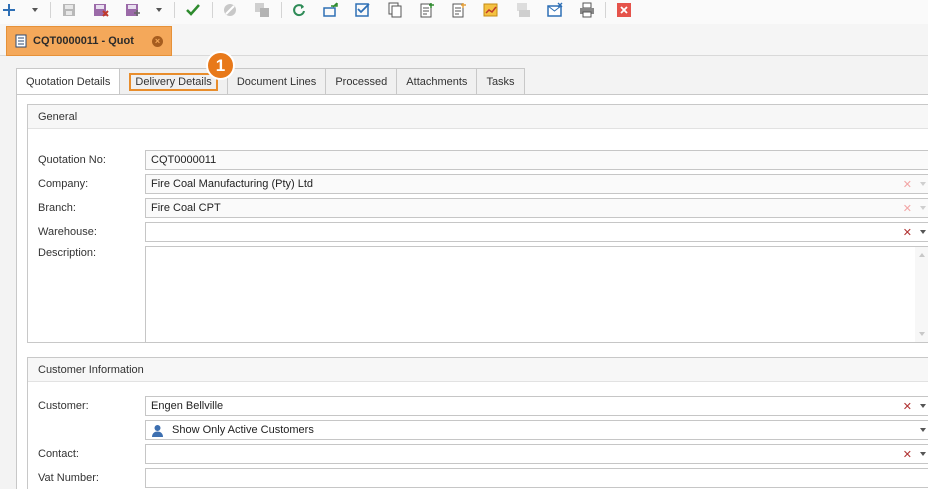  Describe the element at coordinates (133, 10) in the screenshot. I see `save-new-icon` at that location.